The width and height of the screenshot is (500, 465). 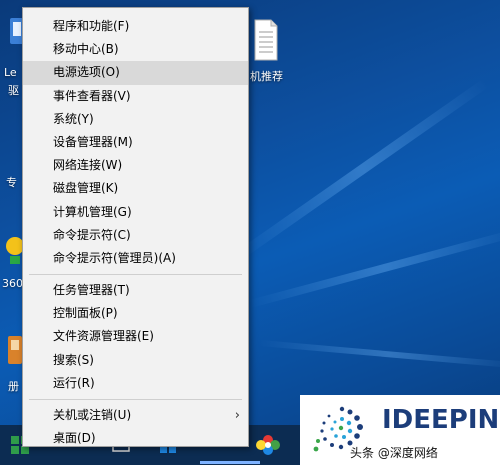 What do you see at coordinates (230, 462) in the screenshot?
I see `taskbar-active-indicator` at bounding box center [230, 462].